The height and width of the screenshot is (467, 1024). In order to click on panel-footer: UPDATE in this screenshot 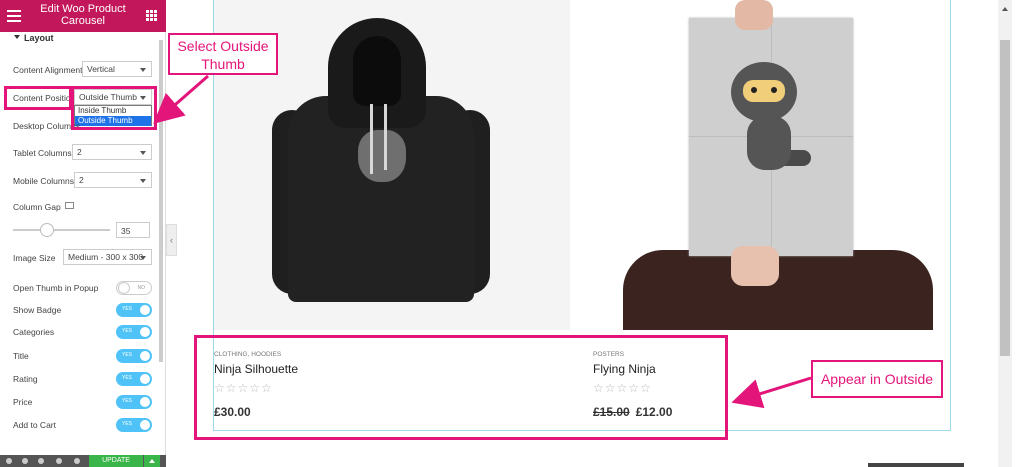, I will do `click(83, 461)`.